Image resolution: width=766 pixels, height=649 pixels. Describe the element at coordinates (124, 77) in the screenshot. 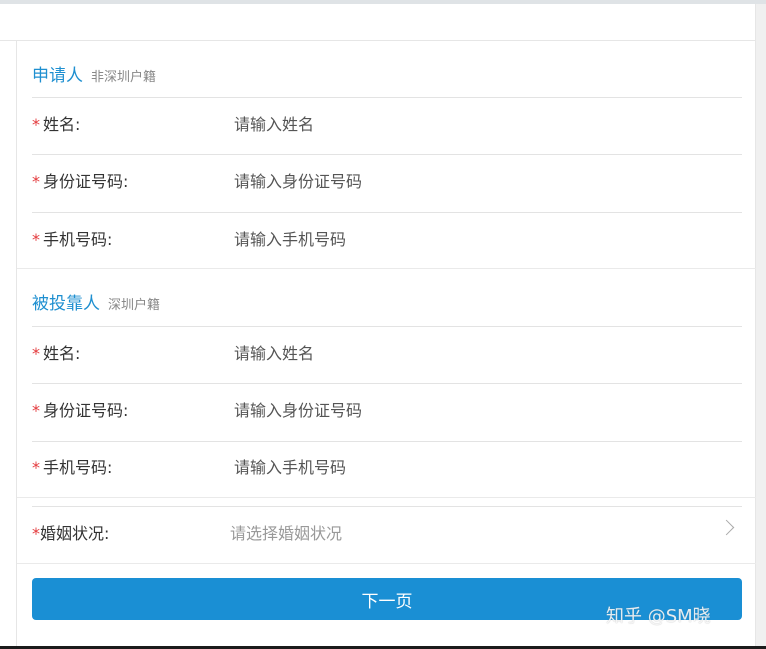

I see `applicant-subtitle: 非深圳户籍` at that location.